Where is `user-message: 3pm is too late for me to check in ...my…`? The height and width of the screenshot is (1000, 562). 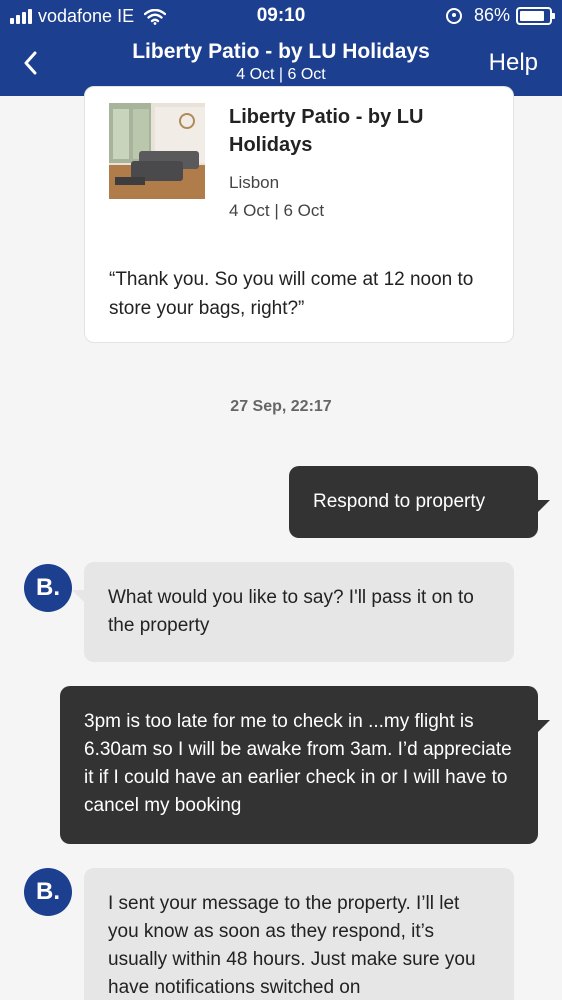 user-message: 3pm is too late for me to check in ...my… is located at coordinates (305, 765).